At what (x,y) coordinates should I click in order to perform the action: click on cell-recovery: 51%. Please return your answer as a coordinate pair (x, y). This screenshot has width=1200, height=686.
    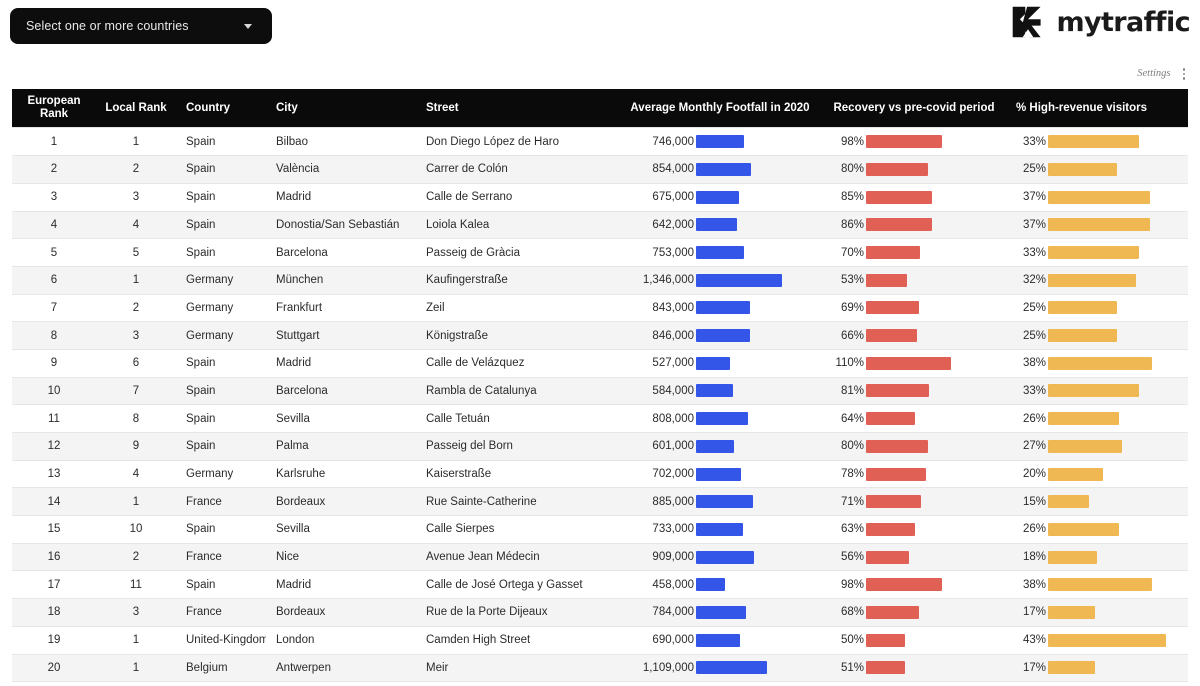
    Looking at the image, I should click on (914, 668).